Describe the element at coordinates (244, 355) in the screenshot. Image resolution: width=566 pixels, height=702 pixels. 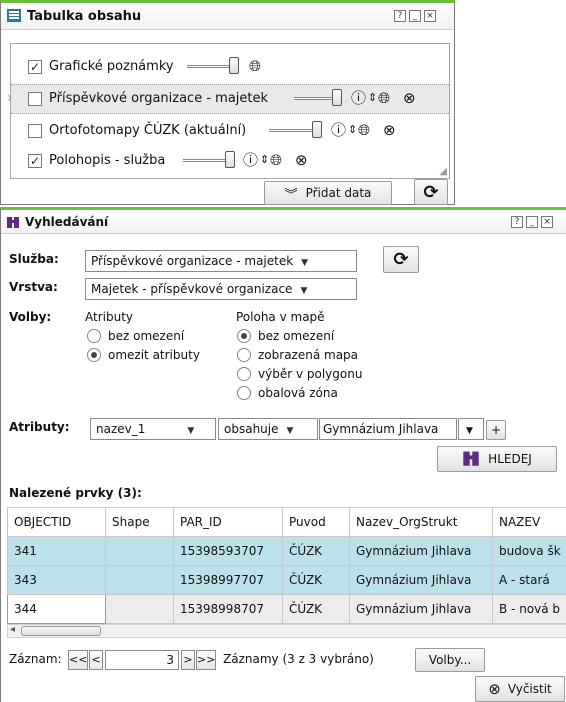
I see `location-displayed-map-radio` at that location.